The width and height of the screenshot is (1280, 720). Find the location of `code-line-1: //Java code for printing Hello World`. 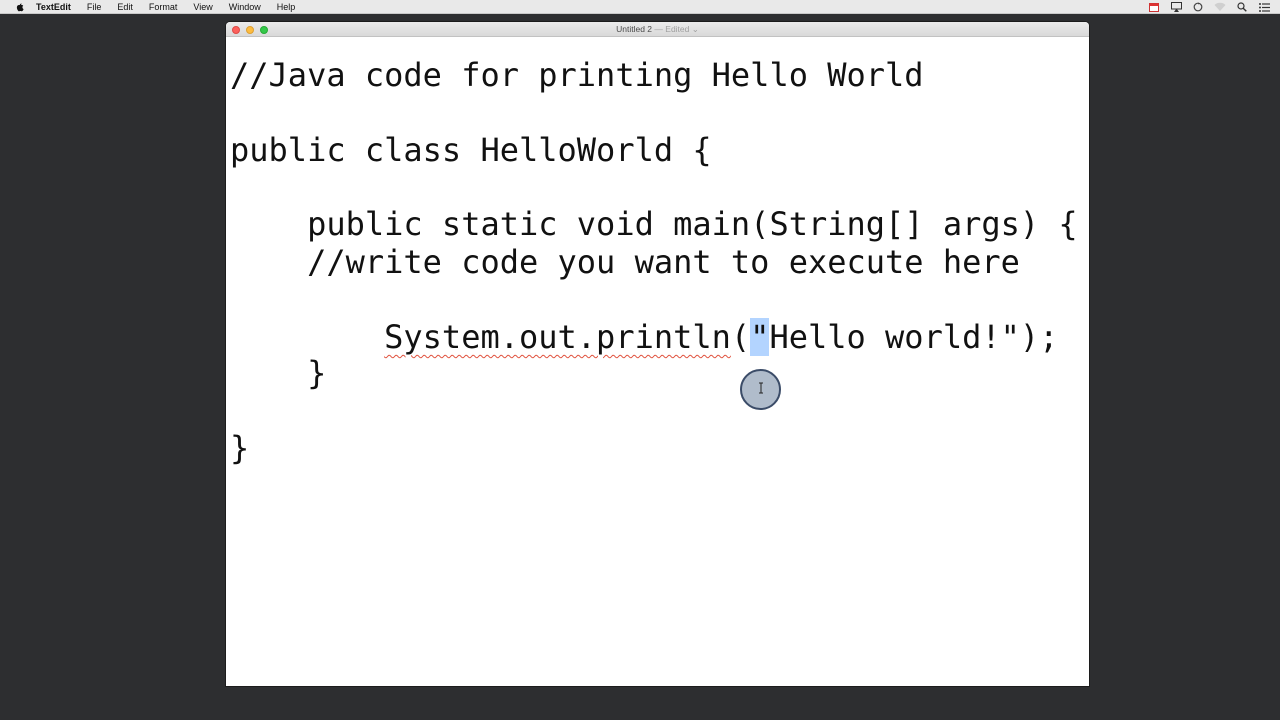

code-line-1: //Java code for printing Hello World is located at coordinates (577, 75).